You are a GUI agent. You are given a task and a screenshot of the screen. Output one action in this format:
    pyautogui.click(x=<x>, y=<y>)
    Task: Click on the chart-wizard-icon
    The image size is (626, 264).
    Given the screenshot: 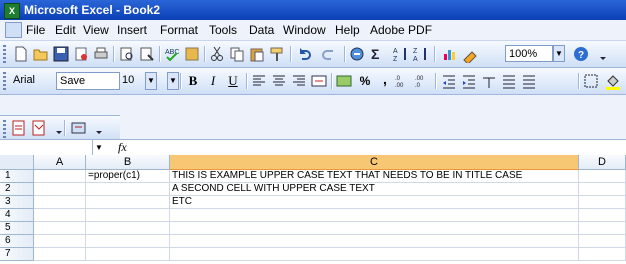 What is the action you would take?
    pyautogui.click(x=450, y=54)
    